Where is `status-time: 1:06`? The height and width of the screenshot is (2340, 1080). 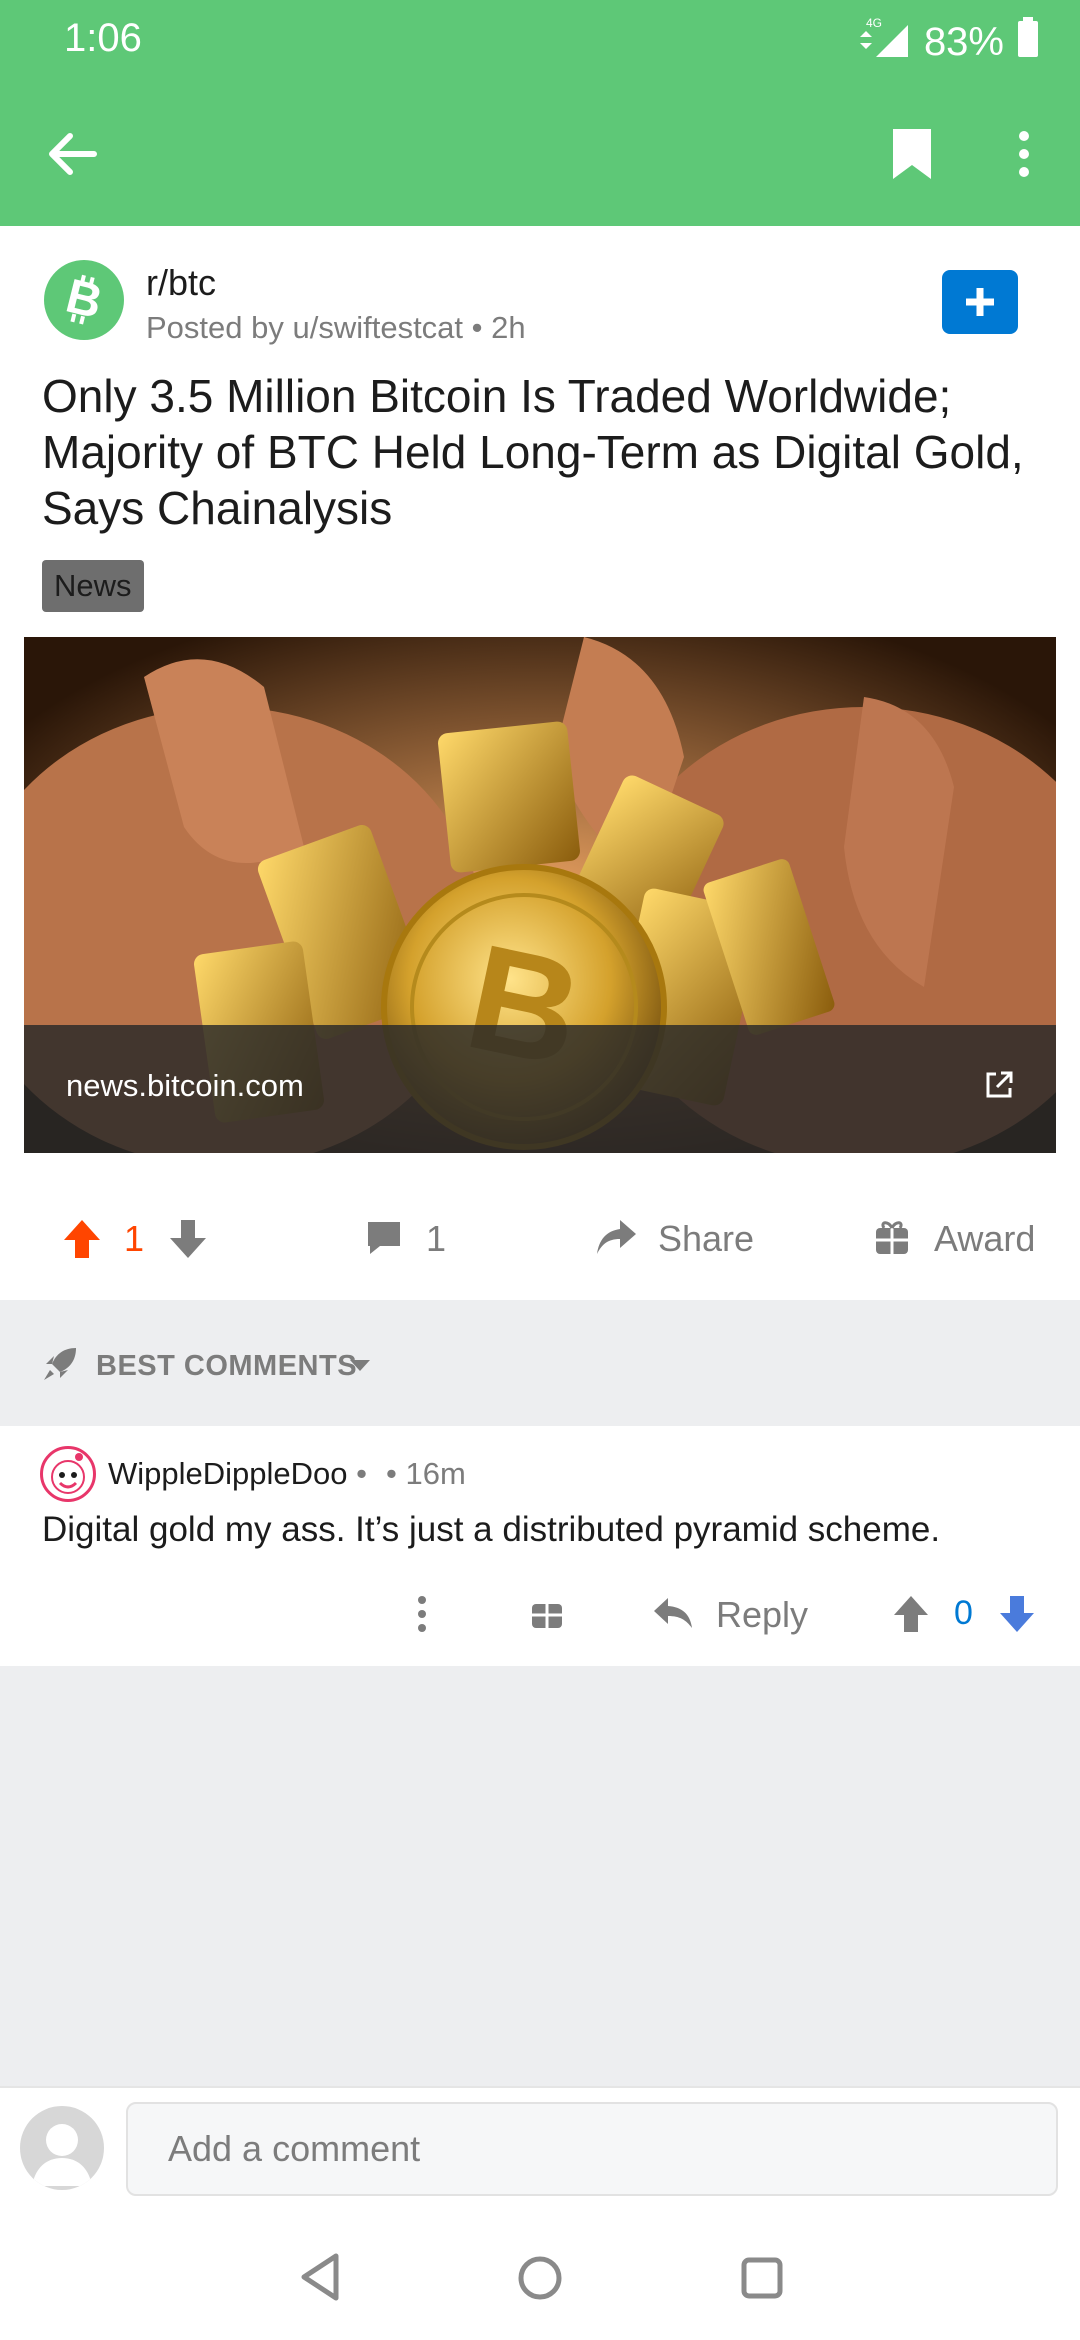 status-time: 1:06 is located at coordinates (103, 38).